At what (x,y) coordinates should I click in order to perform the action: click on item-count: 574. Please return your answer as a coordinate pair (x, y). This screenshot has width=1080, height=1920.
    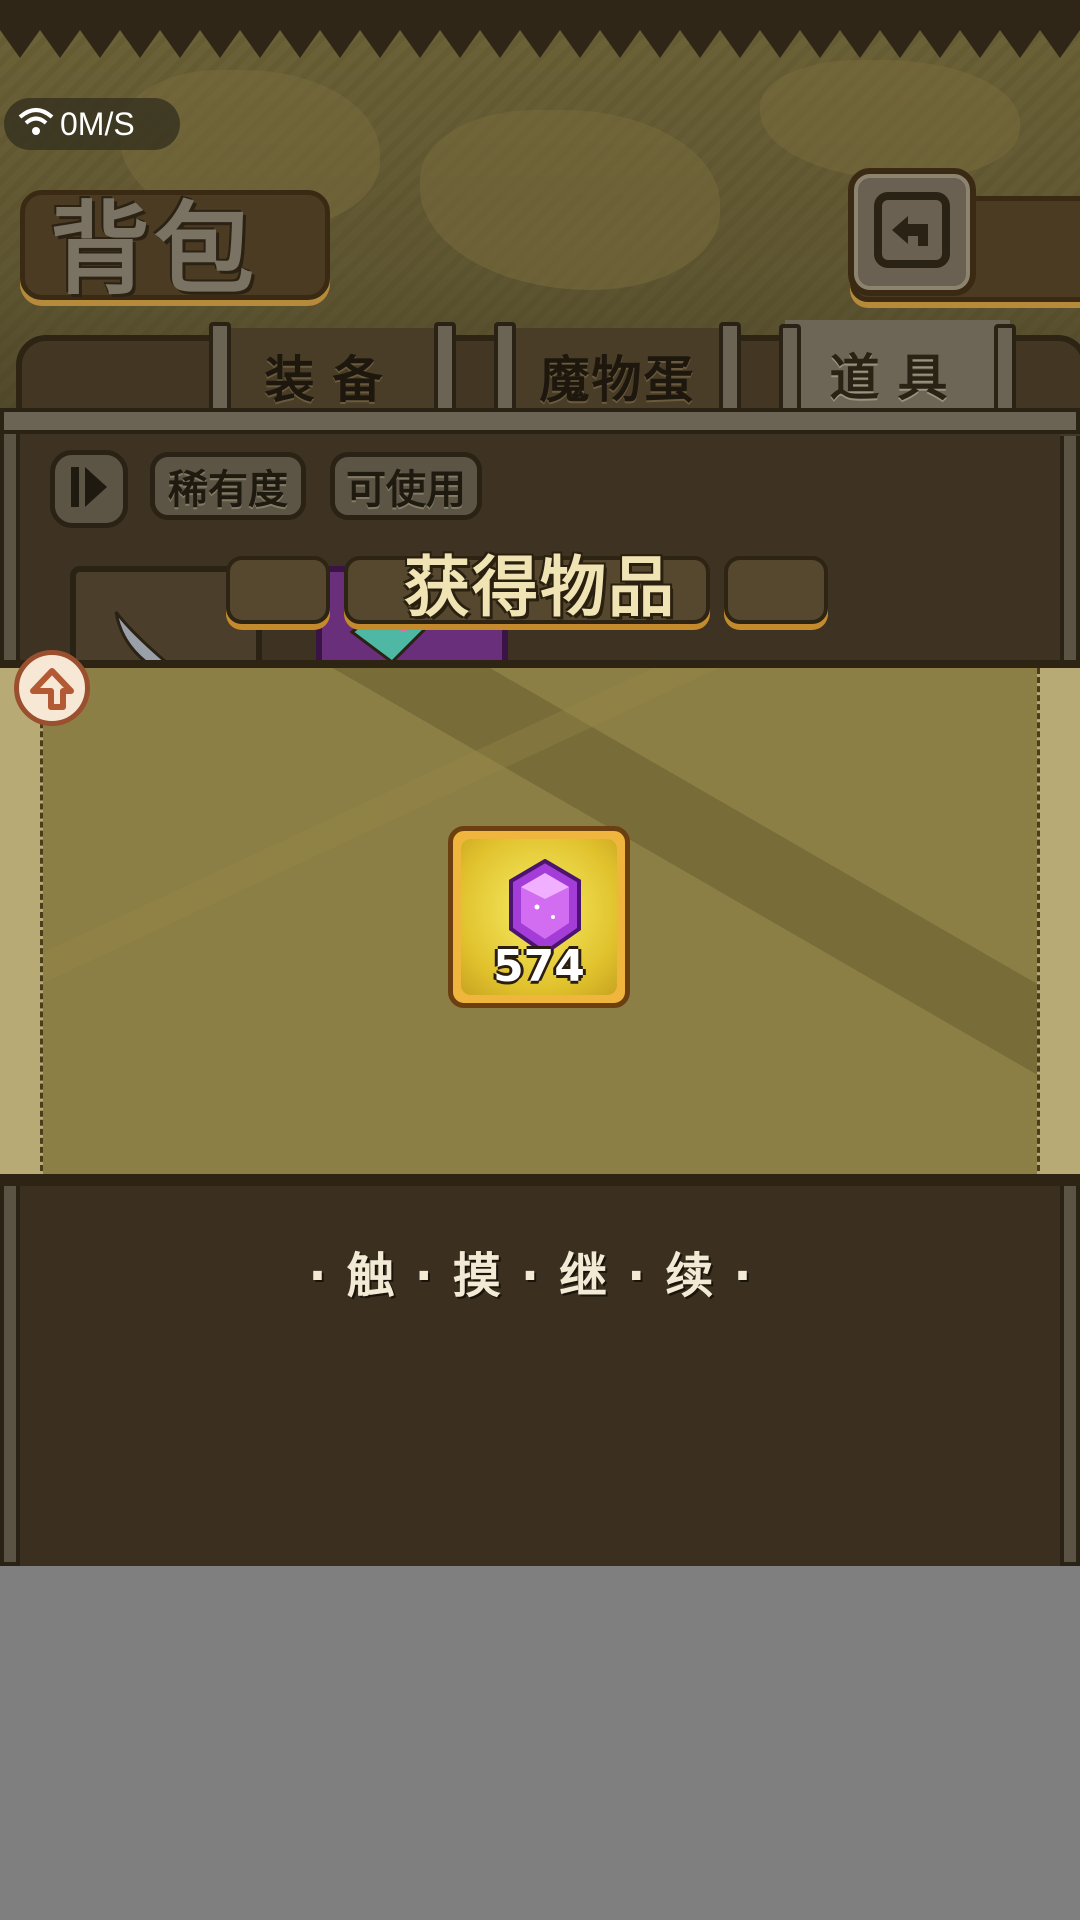
    Looking at the image, I should click on (539, 966).